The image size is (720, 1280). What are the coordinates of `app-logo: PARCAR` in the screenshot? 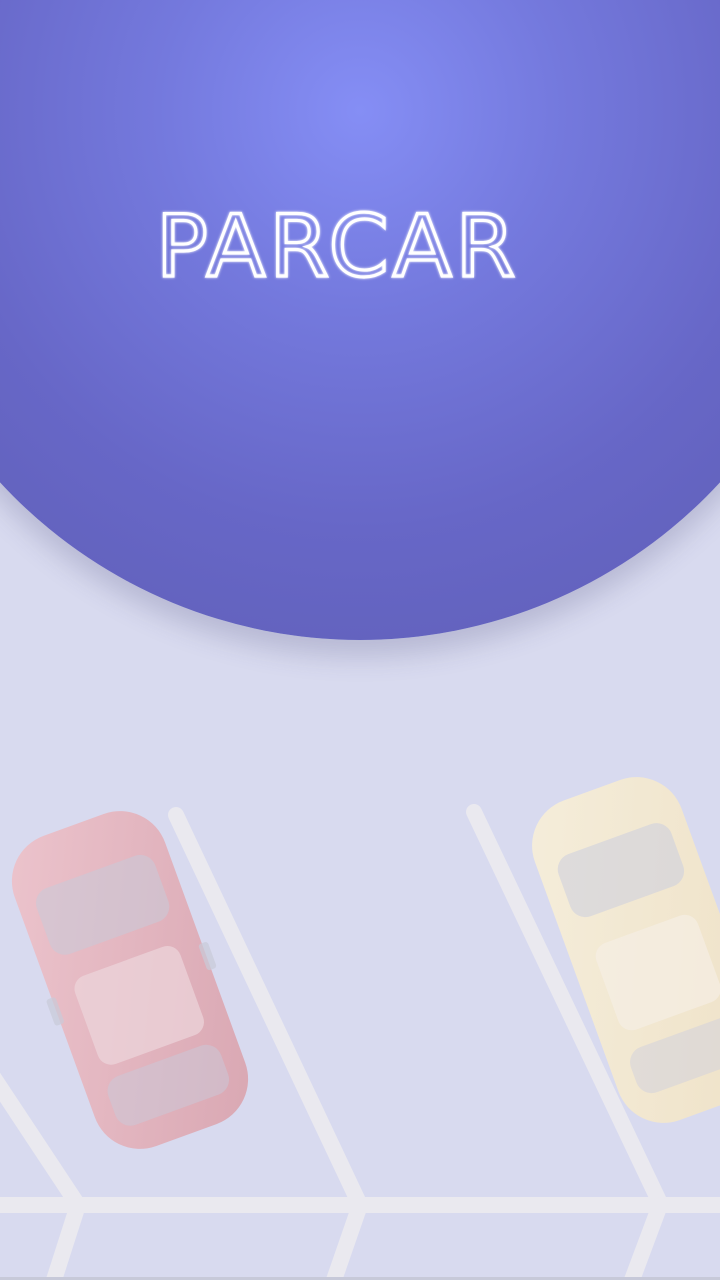 It's located at (336, 246).